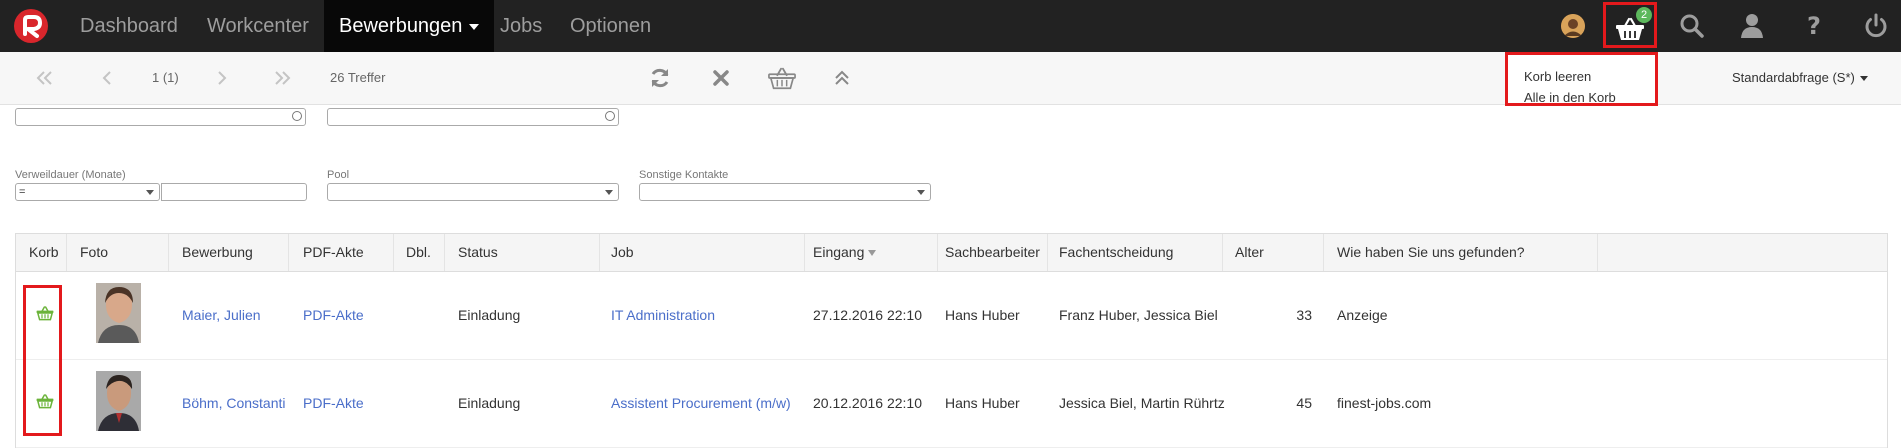 The image size is (1901, 448). What do you see at coordinates (1362, 315) in the screenshot?
I see `quelle-cell: Anzeige` at bounding box center [1362, 315].